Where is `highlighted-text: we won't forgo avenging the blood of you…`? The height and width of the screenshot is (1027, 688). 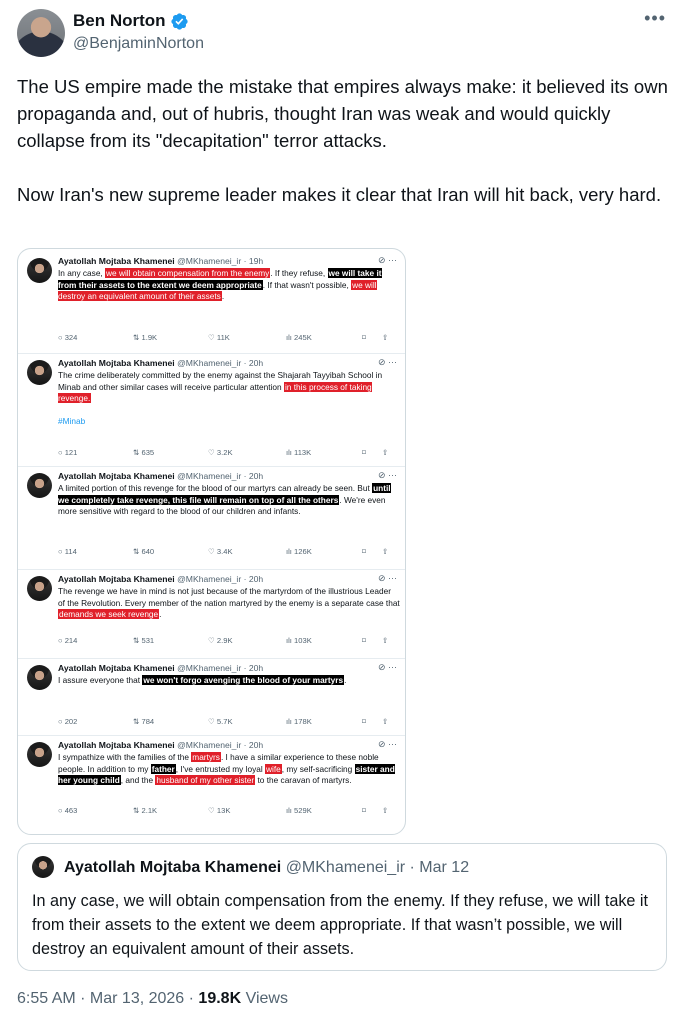
highlighted-text: we won't forgo avenging the blood of you… is located at coordinates (243, 680).